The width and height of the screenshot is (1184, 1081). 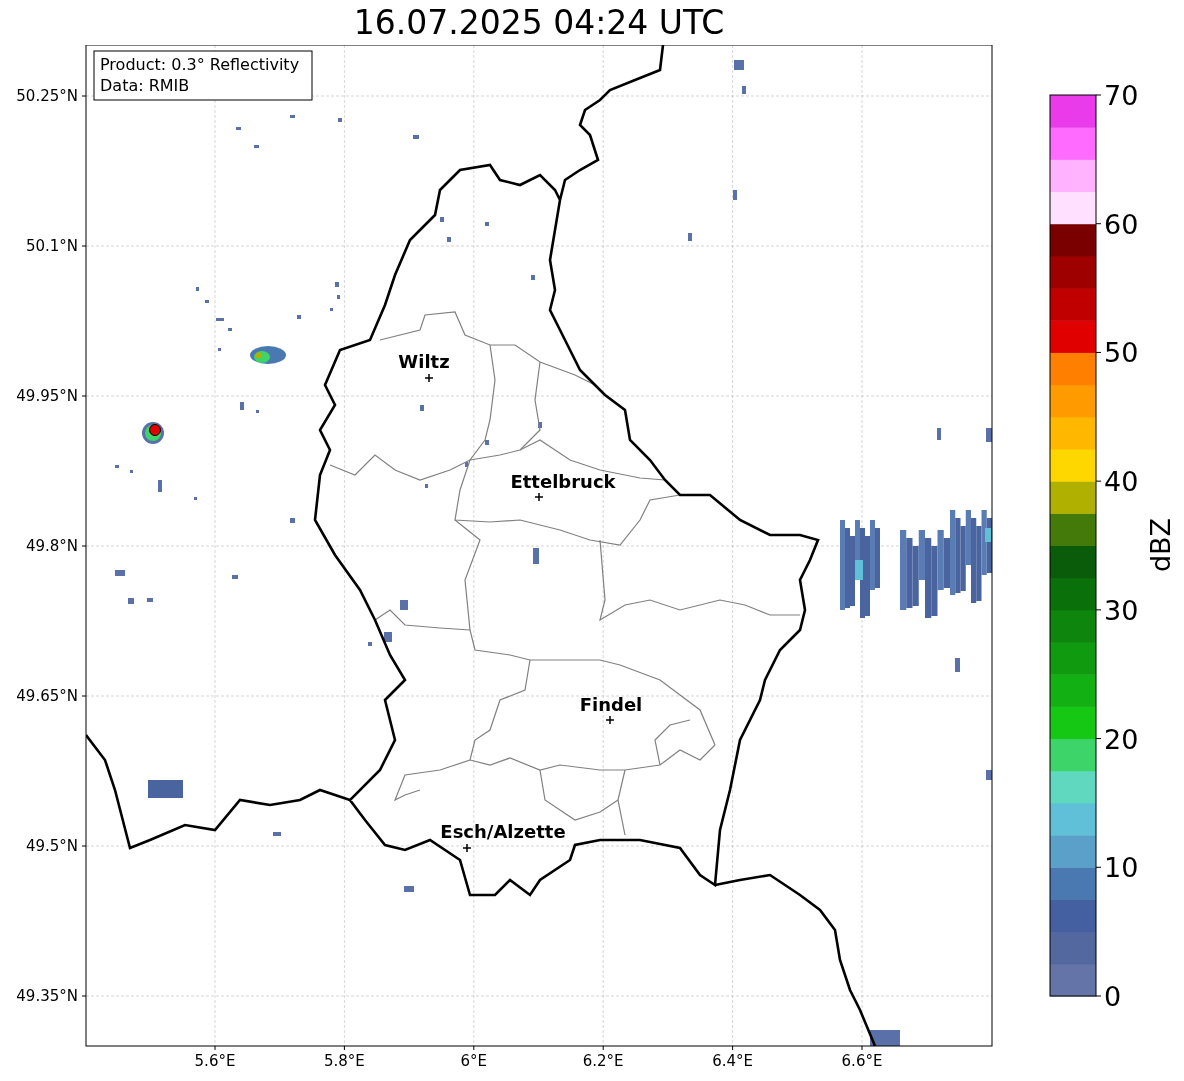 What do you see at coordinates (51, 846) in the screenshot?
I see `axis-tick-label: 49.5°N` at bounding box center [51, 846].